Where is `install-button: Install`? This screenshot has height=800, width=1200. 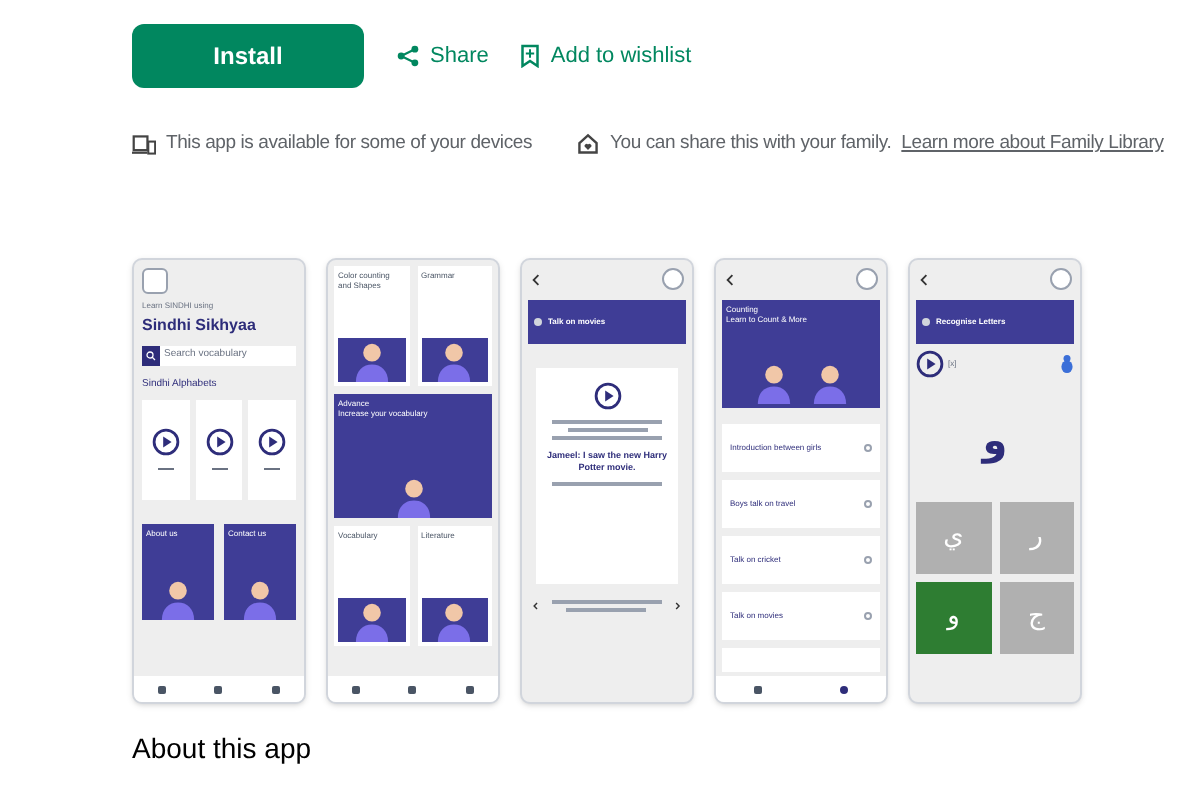
install-button: Install is located at coordinates (248, 56).